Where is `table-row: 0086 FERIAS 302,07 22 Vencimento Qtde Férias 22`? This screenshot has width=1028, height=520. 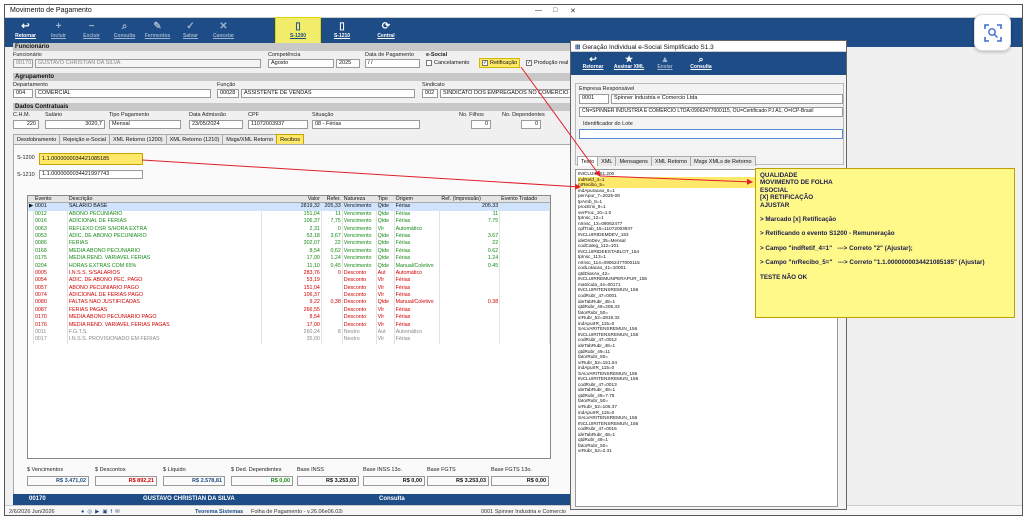 table-row: 0086 FERIAS 302,07 22 Vencimento Qtde Férias 22 is located at coordinates (289, 244).